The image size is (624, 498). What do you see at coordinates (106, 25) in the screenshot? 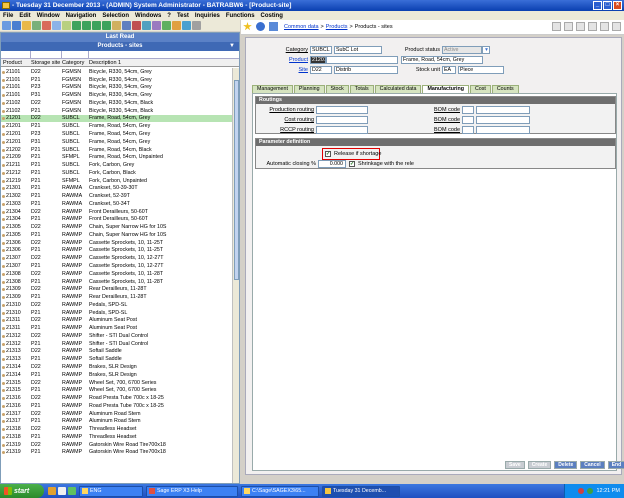
I see `last-record-icon` at bounding box center [106, 25].